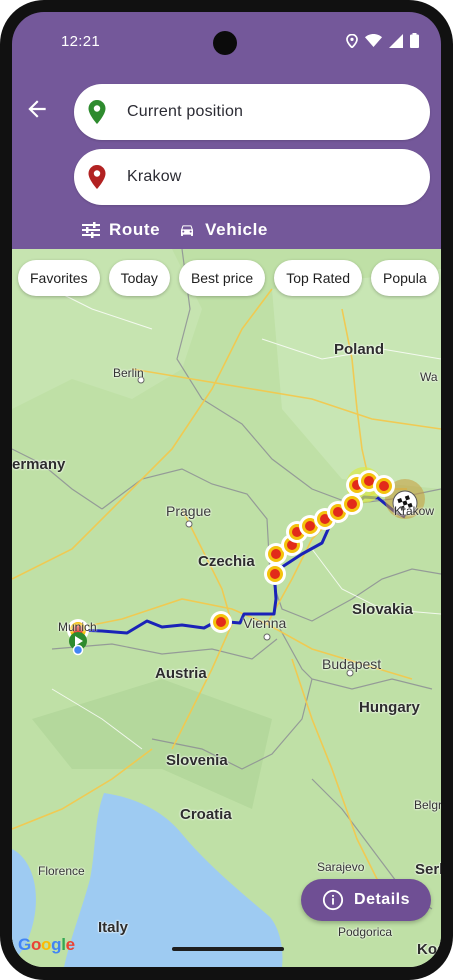 Image resolution: width=453 pixels, height=980 pixels. I want to click on route-options-button: Route, so click(121, 230).